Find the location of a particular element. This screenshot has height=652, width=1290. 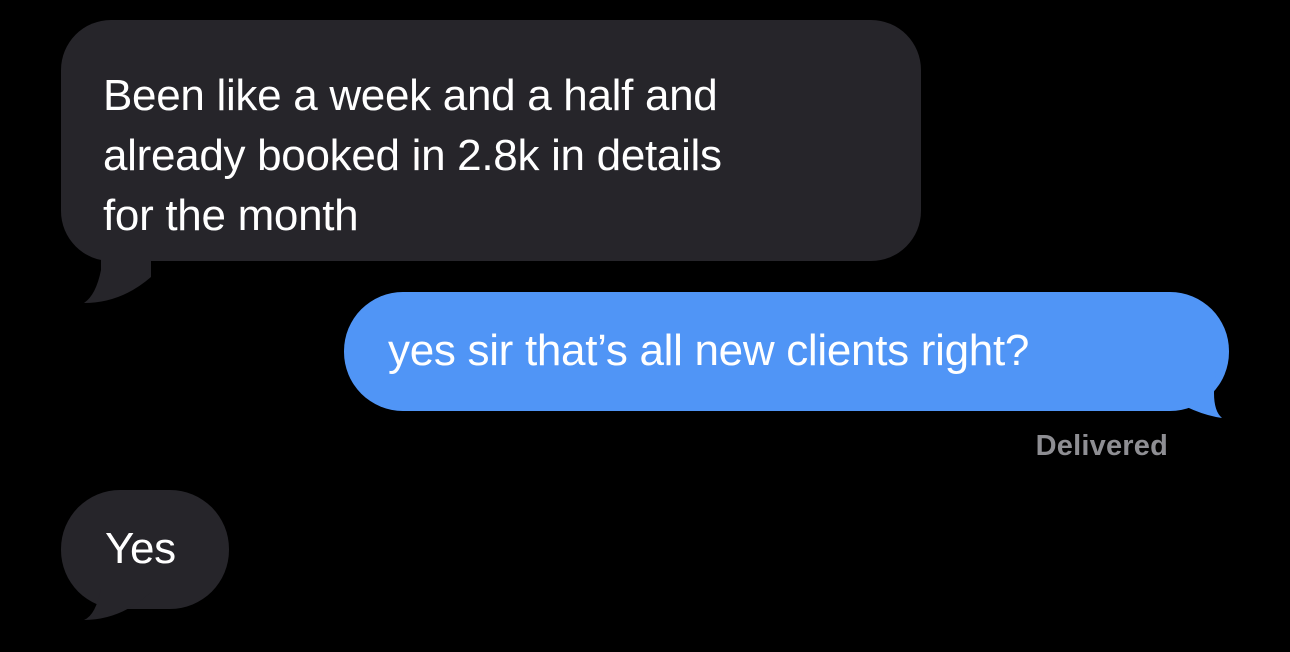

message-text: Yes is located at coordinates (140, 548).